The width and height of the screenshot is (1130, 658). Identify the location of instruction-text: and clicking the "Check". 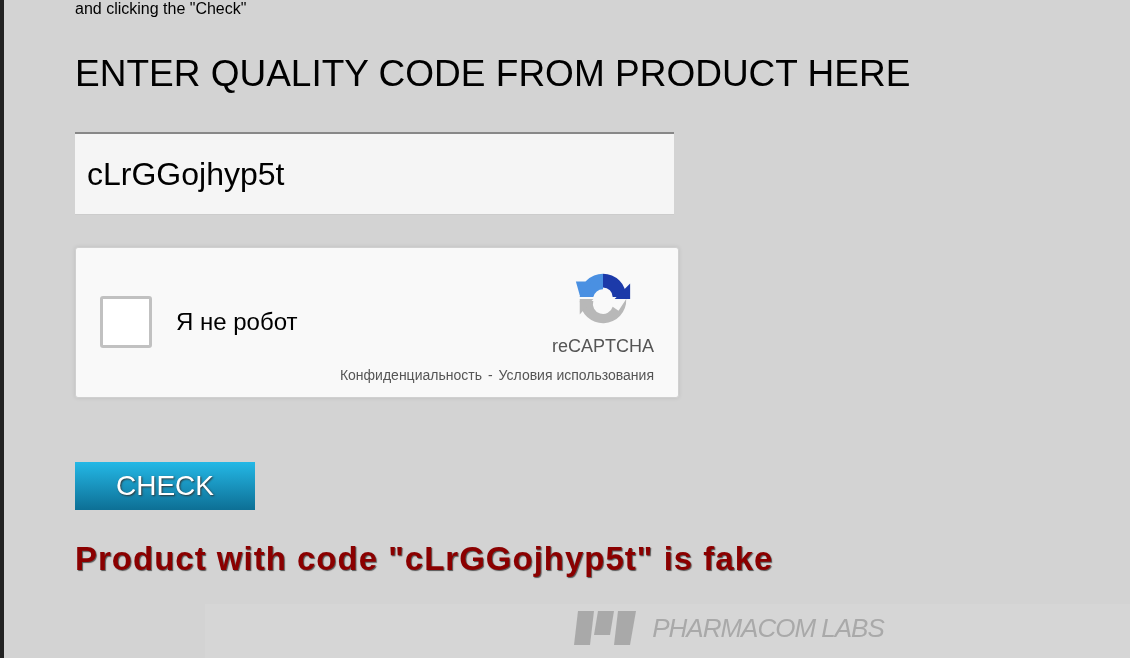
(161, 9).